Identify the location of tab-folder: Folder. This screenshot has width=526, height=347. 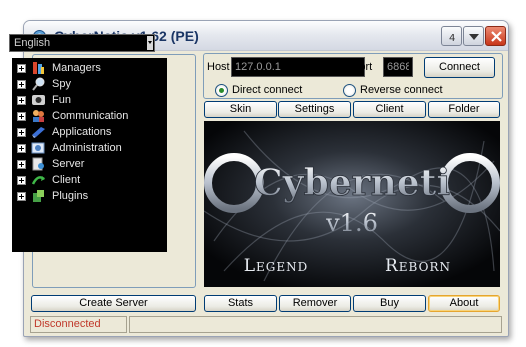
(464, 109).